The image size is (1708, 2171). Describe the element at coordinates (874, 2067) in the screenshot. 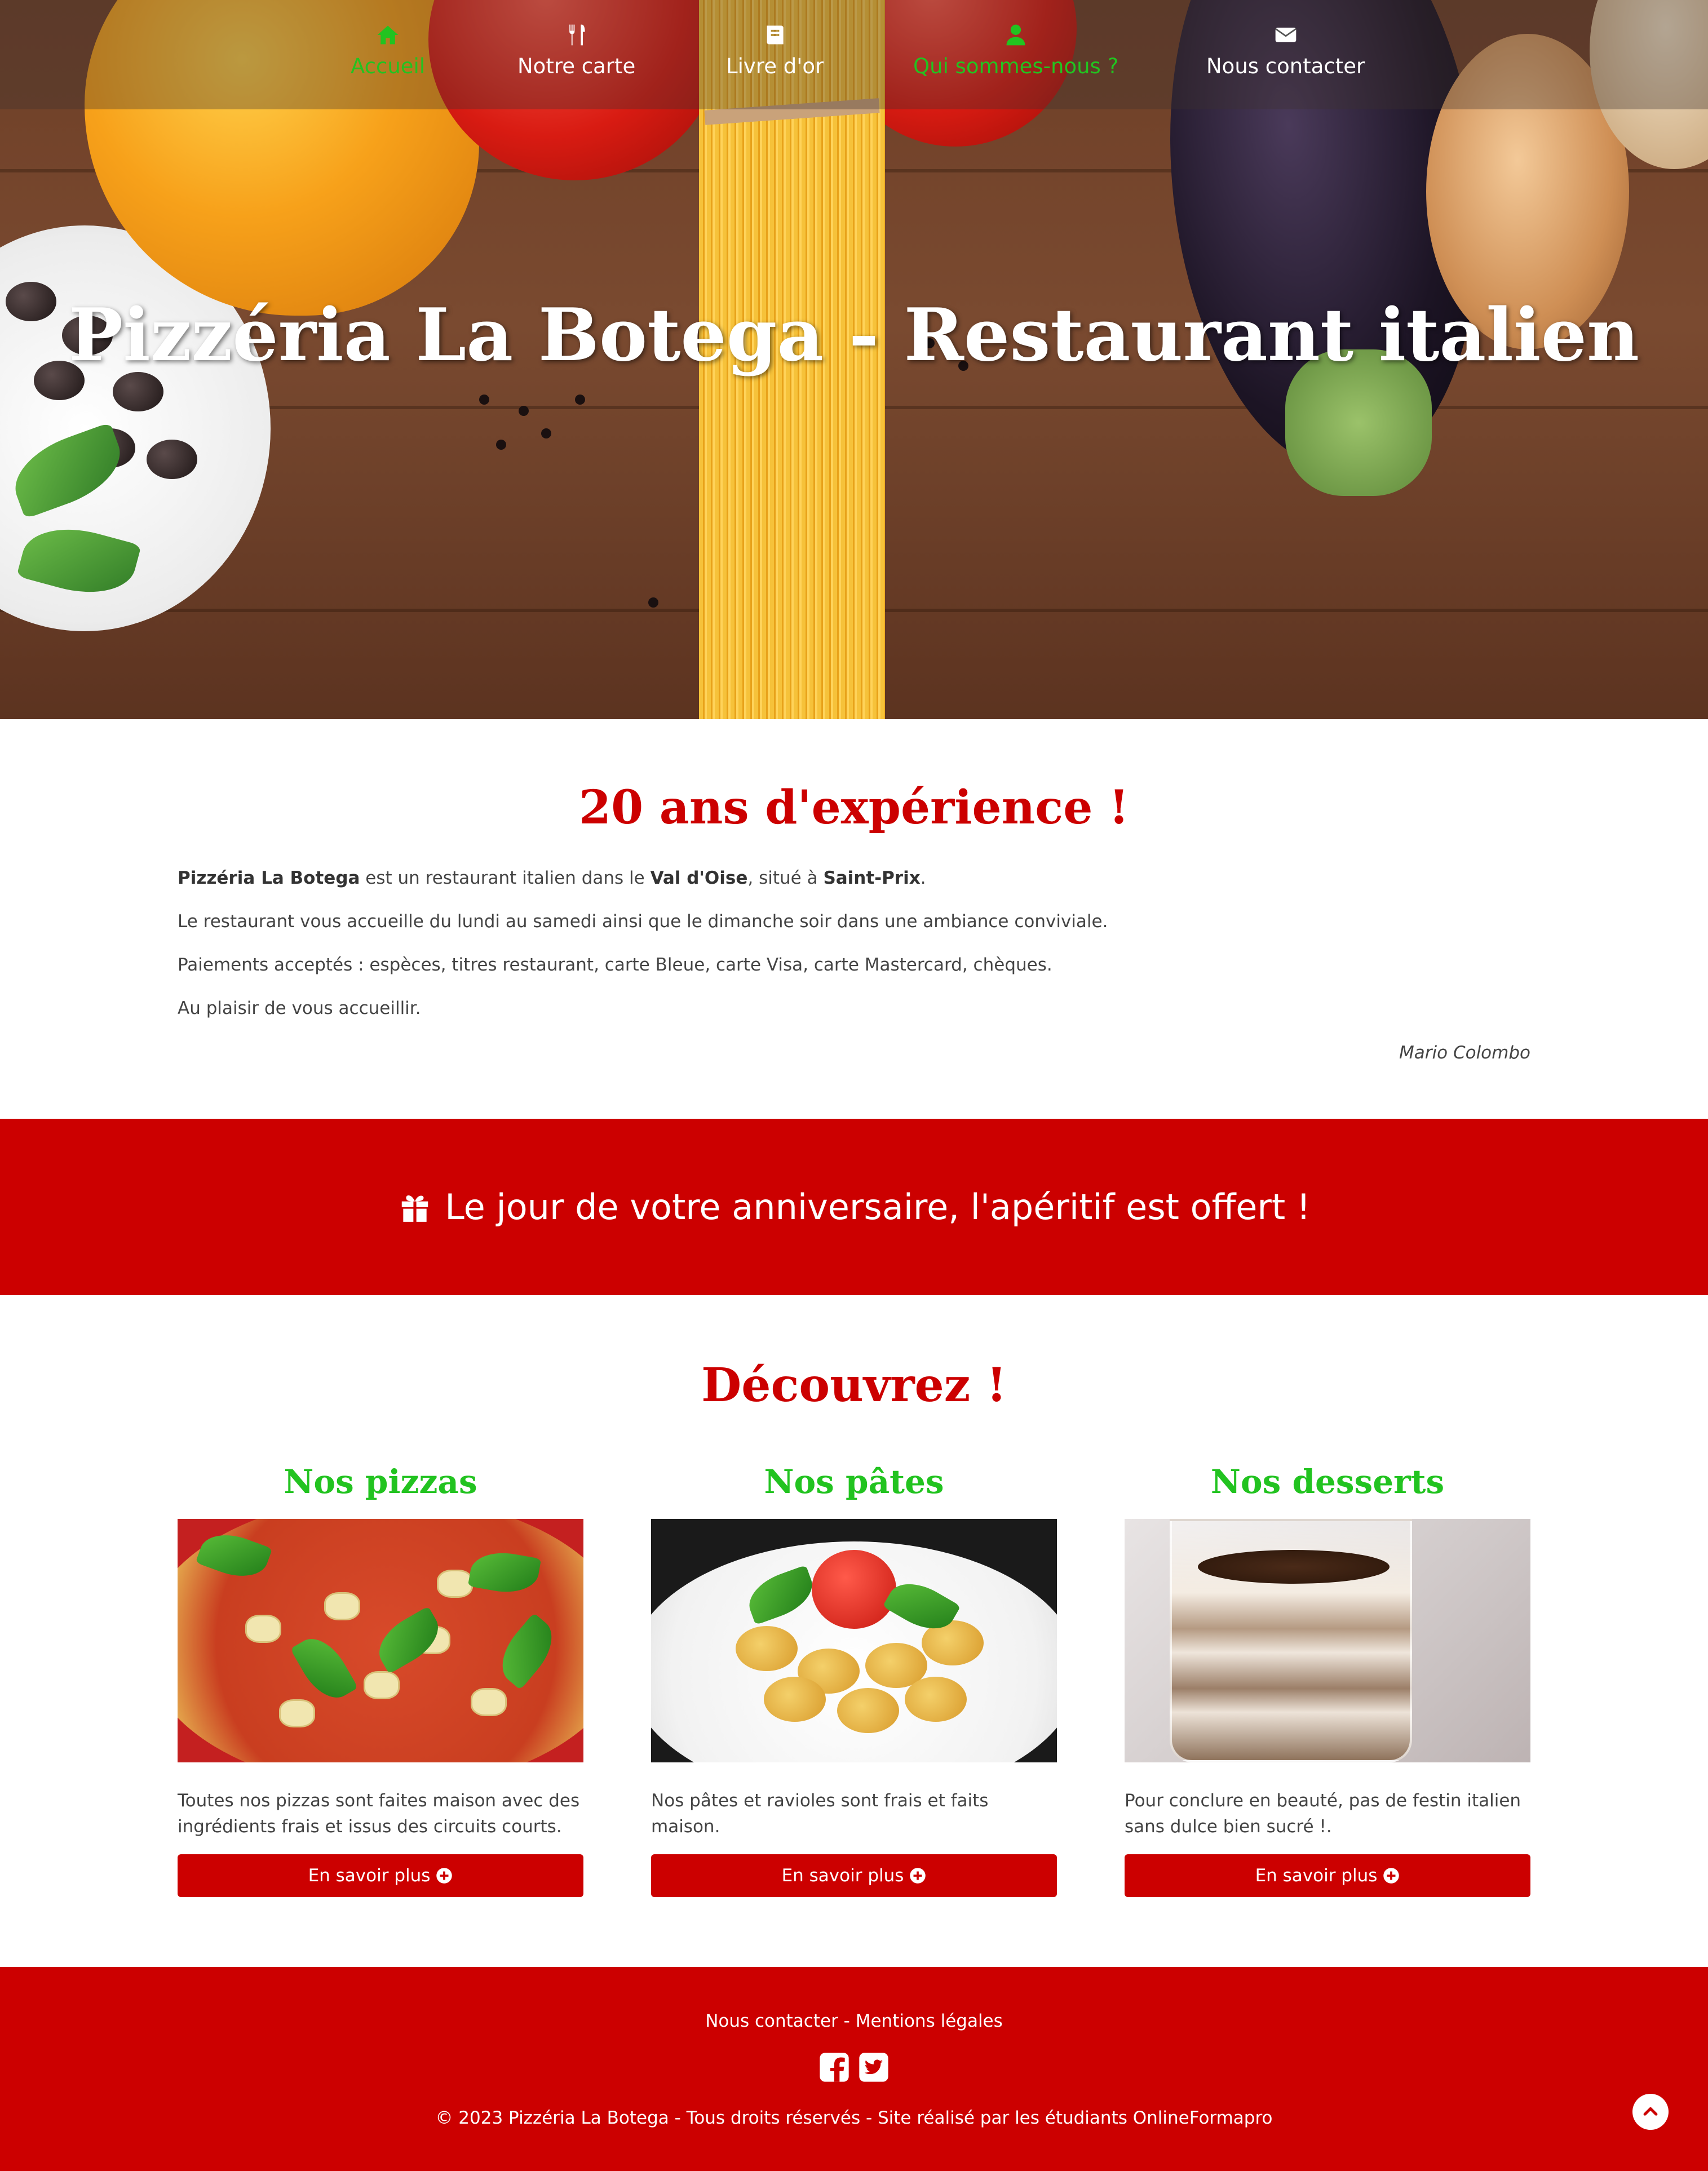

I see `twitter-icon` at that location.